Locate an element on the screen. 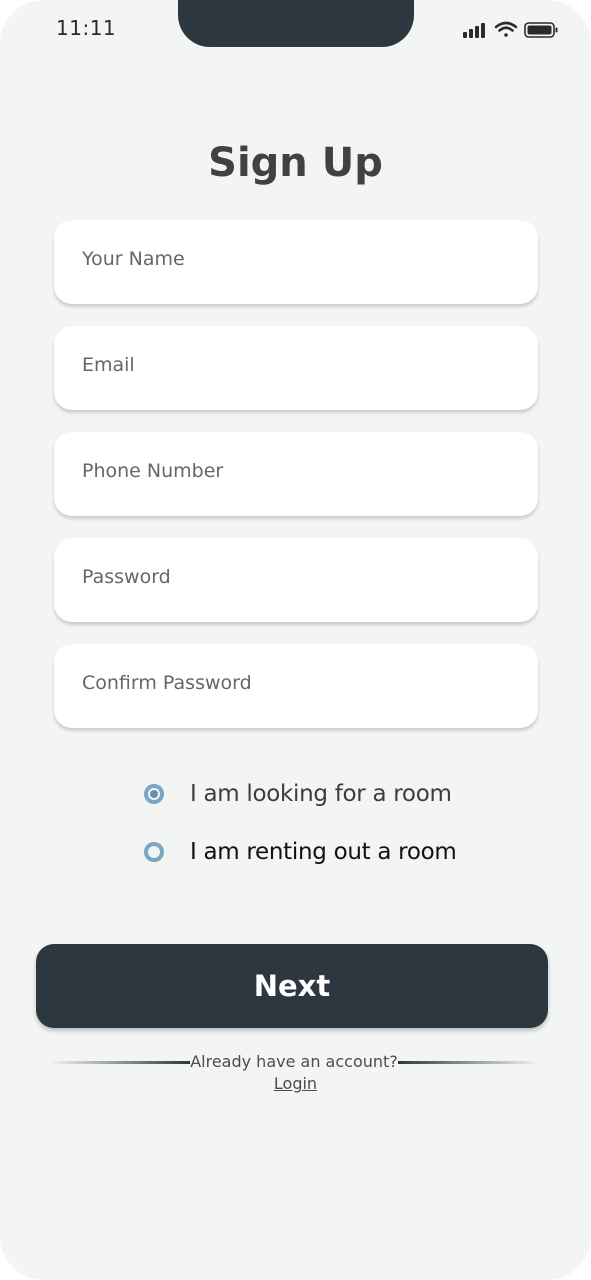 This screenshot has height=1280, width=591. wifi-icon is located at coordinates (506, 29).